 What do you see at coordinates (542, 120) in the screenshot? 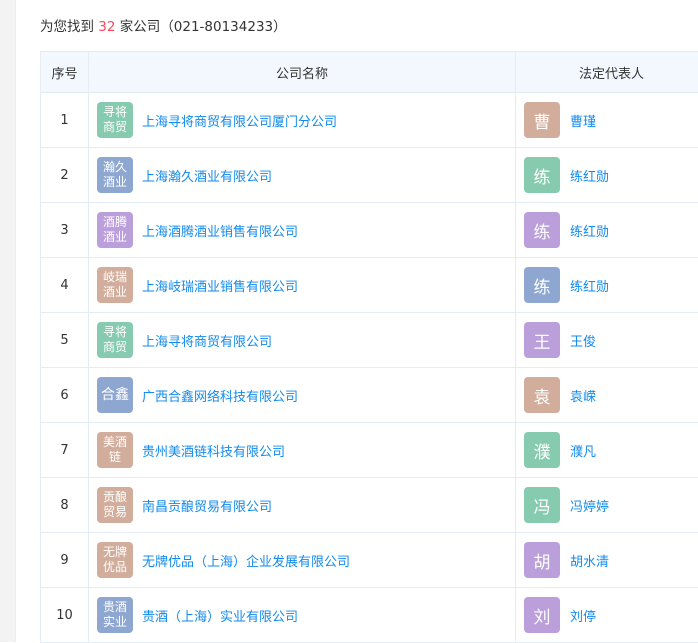
I see `person-avatar: 曹` at bounding box center [542, 120].